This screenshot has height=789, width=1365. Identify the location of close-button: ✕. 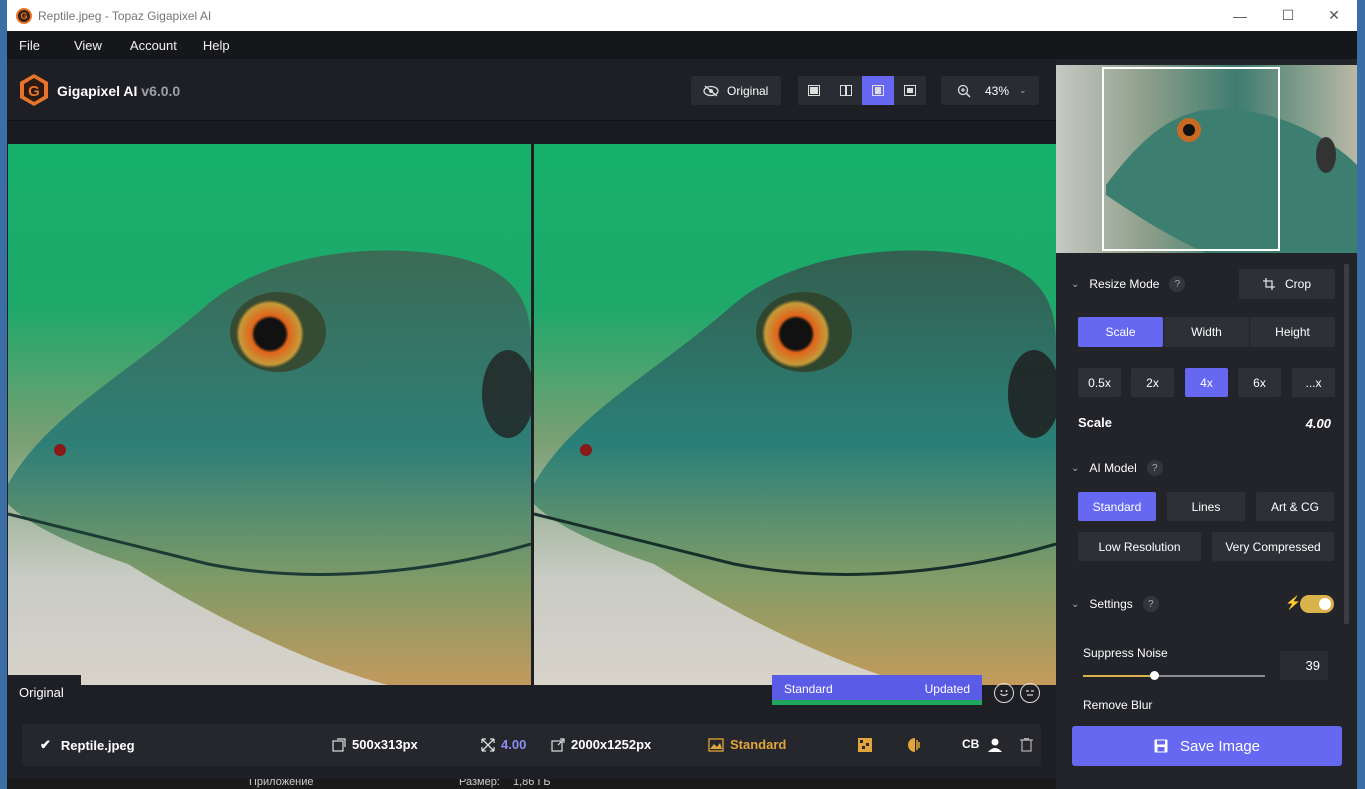
(1334, 15).